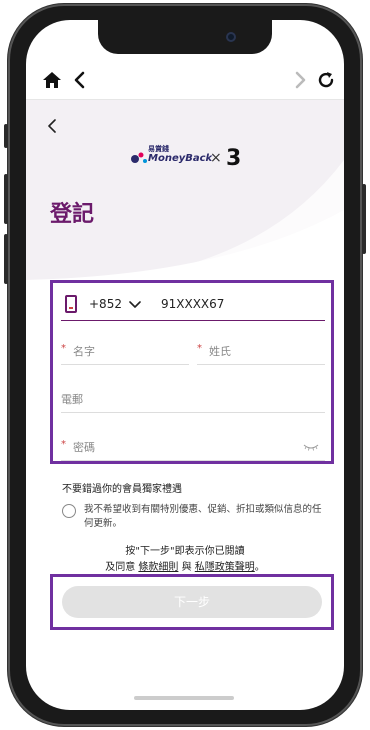 The height and width of the screenshot is (730, 370). I want to click on chevron-down-icon, so click(135, 305).